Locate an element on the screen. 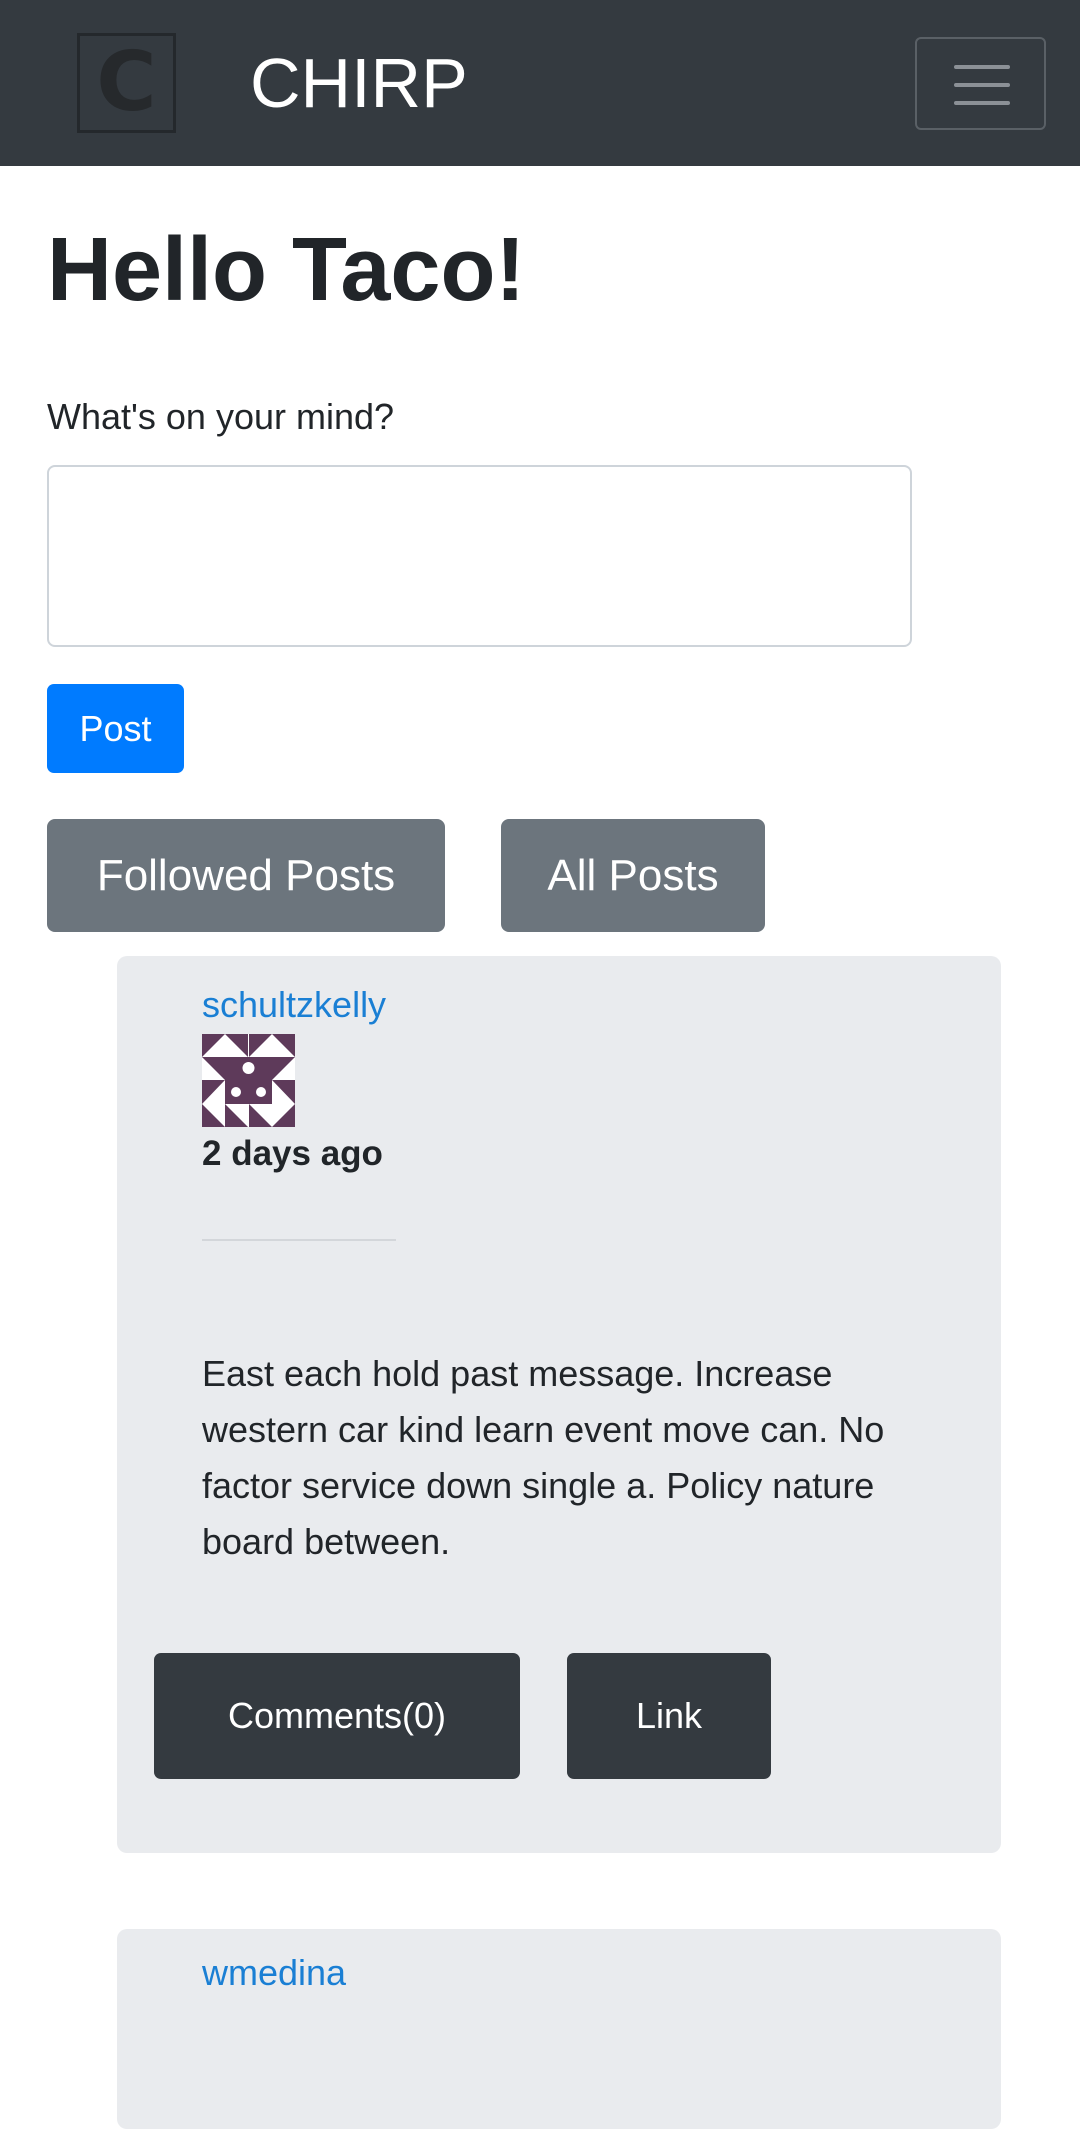 The image size is (1080, 2129). logo: C is located at coordinates (126, 83).